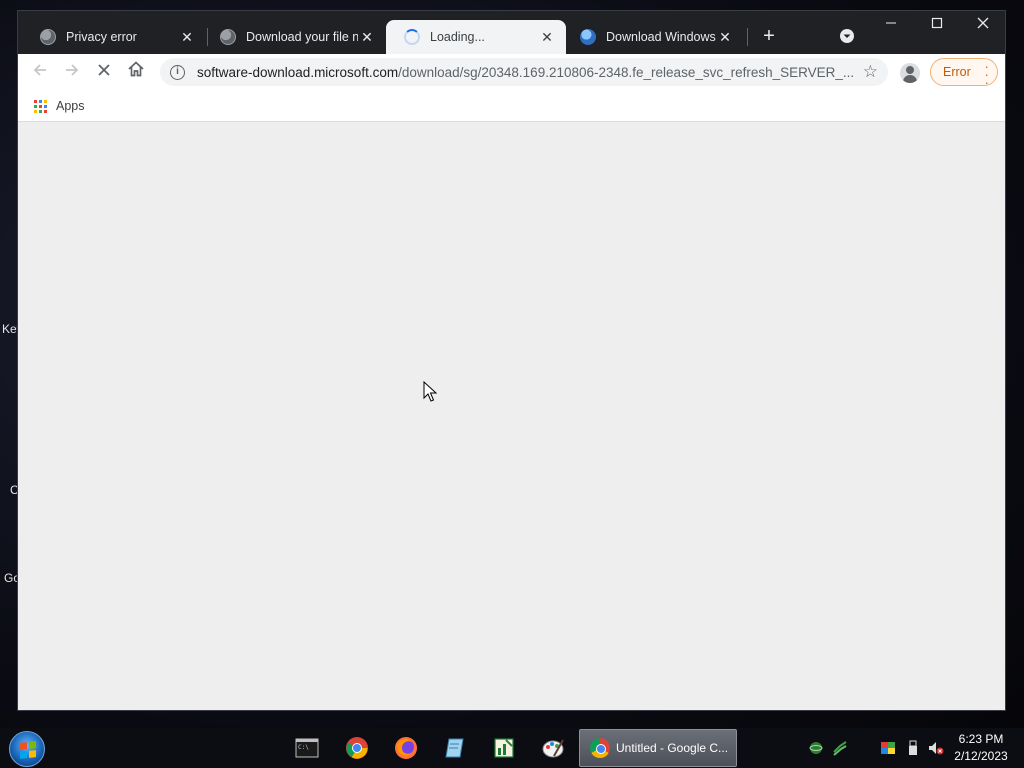  Describe the element at coordinates (511, 106) in the screenshot. I see `bookmarks-bar: Apps` at that location.